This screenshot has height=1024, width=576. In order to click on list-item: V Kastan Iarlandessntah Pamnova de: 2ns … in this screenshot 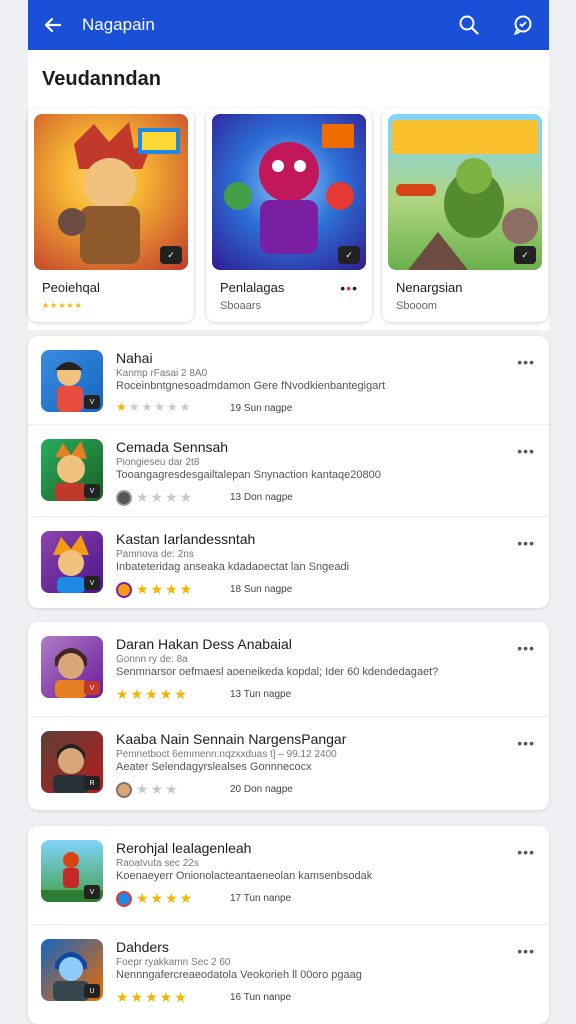, I will do `click(288, 562)`.